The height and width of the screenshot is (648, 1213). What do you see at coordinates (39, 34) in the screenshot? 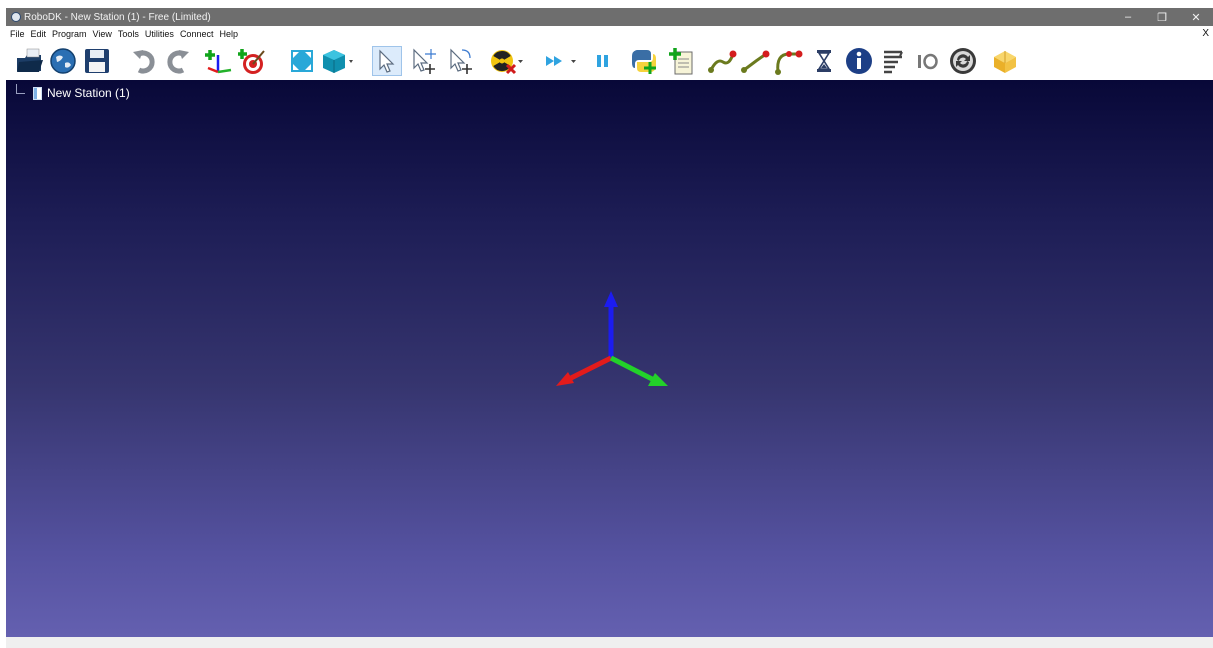
I see `menu-edit: Edit` at bounding box center [39, 34].